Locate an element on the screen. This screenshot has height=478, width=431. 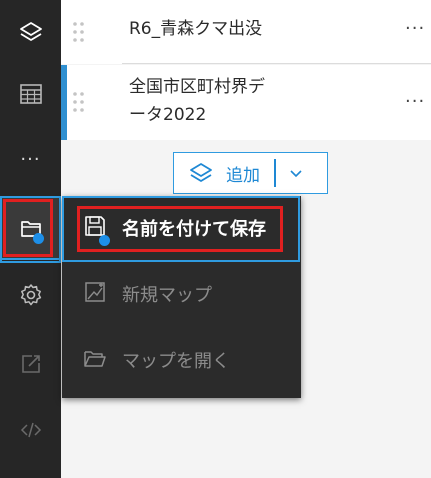
save-as-red-highlight is located at coordinates (180, 229).